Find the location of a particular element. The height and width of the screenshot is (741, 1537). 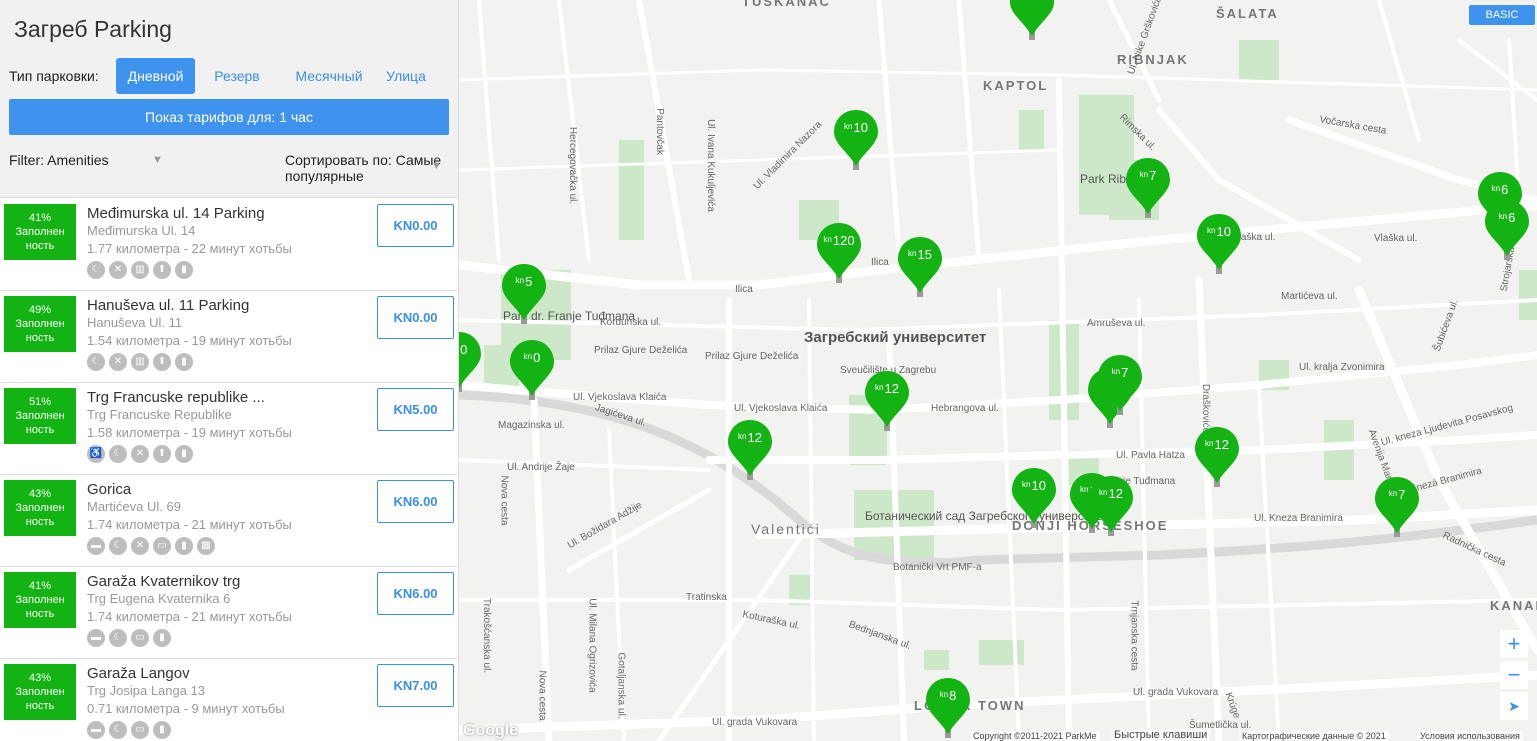

parking-pin: kn15 is located at coordinates (920, 267).